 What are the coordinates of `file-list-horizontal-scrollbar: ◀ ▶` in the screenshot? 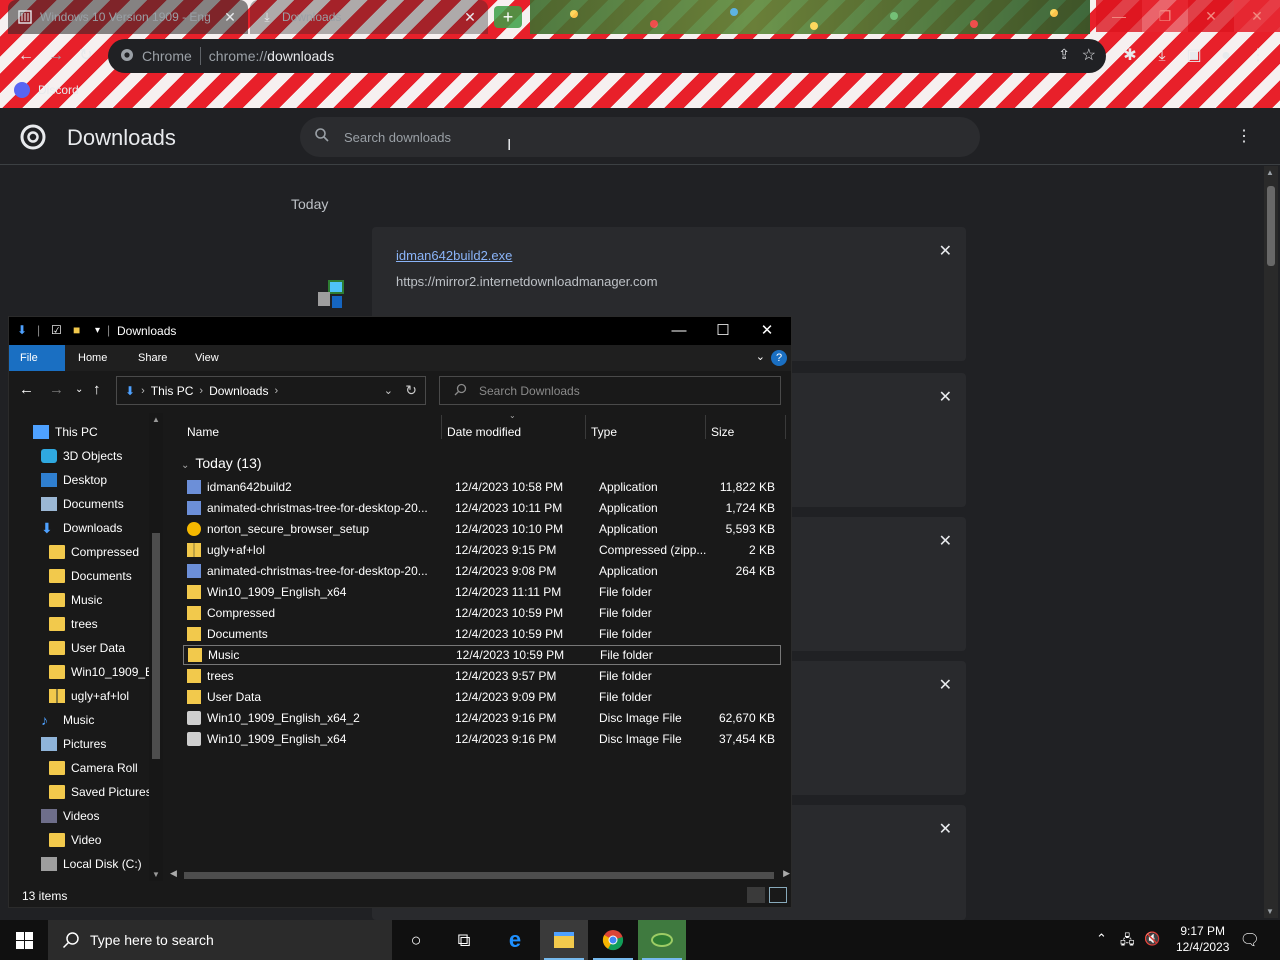 It's located at (480, 875).